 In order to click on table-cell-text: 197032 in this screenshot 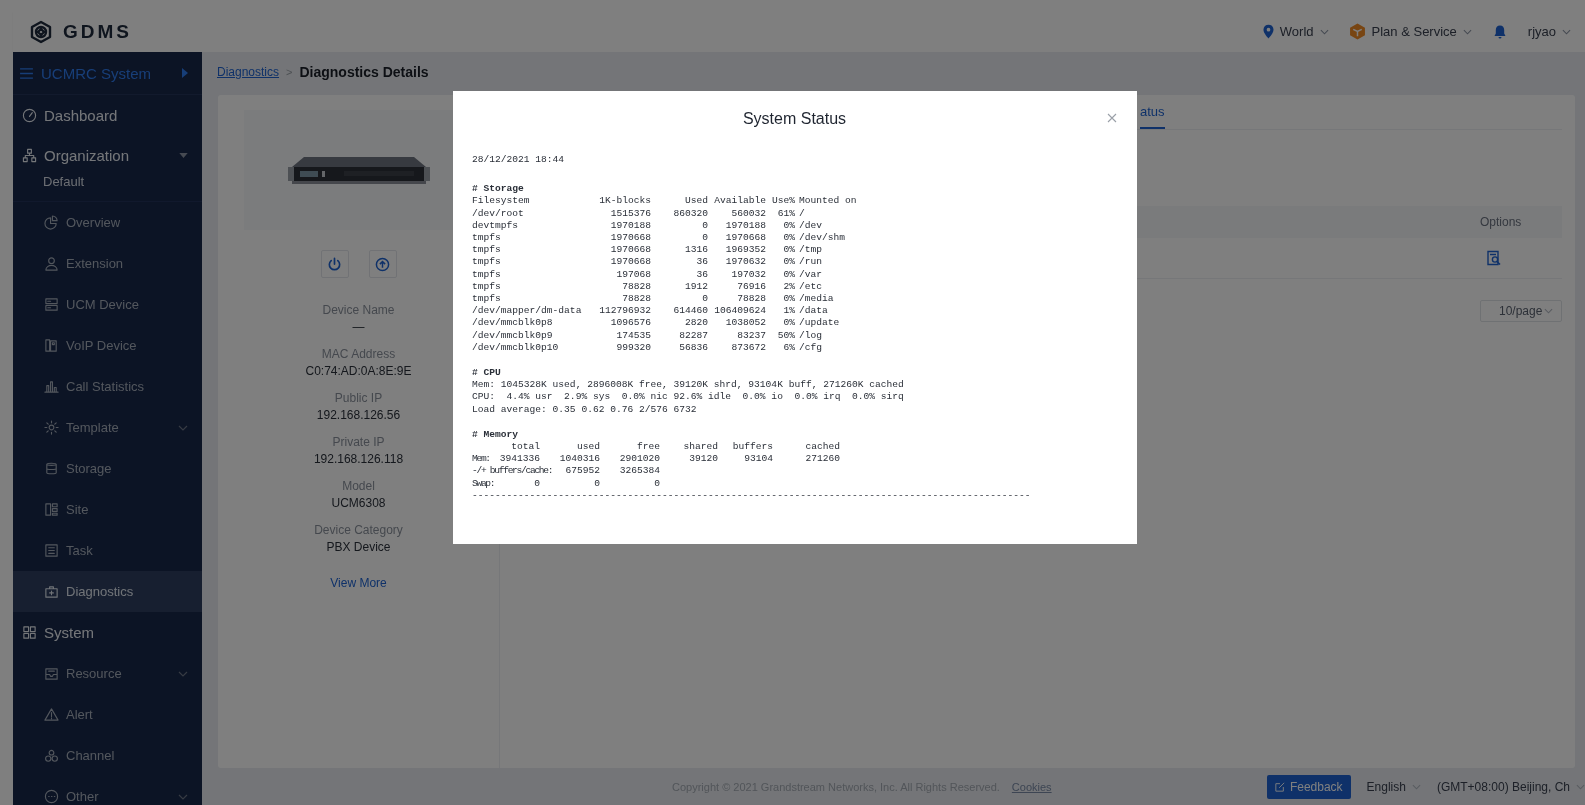, I will do `click(748, 274)`.